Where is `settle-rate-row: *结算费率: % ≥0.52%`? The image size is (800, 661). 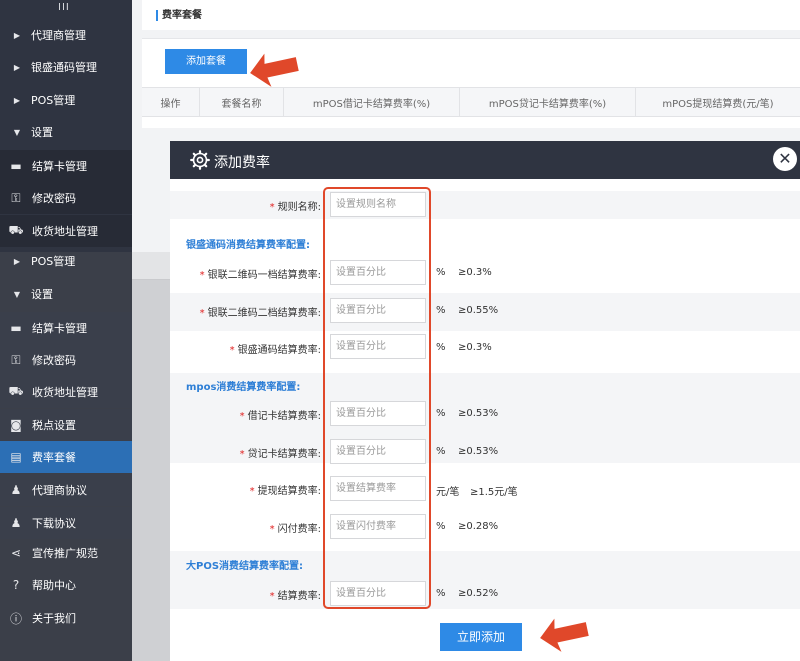 settle-rate-row: *结算费率: % ≥0.52% is located at coordinates (485, 594).